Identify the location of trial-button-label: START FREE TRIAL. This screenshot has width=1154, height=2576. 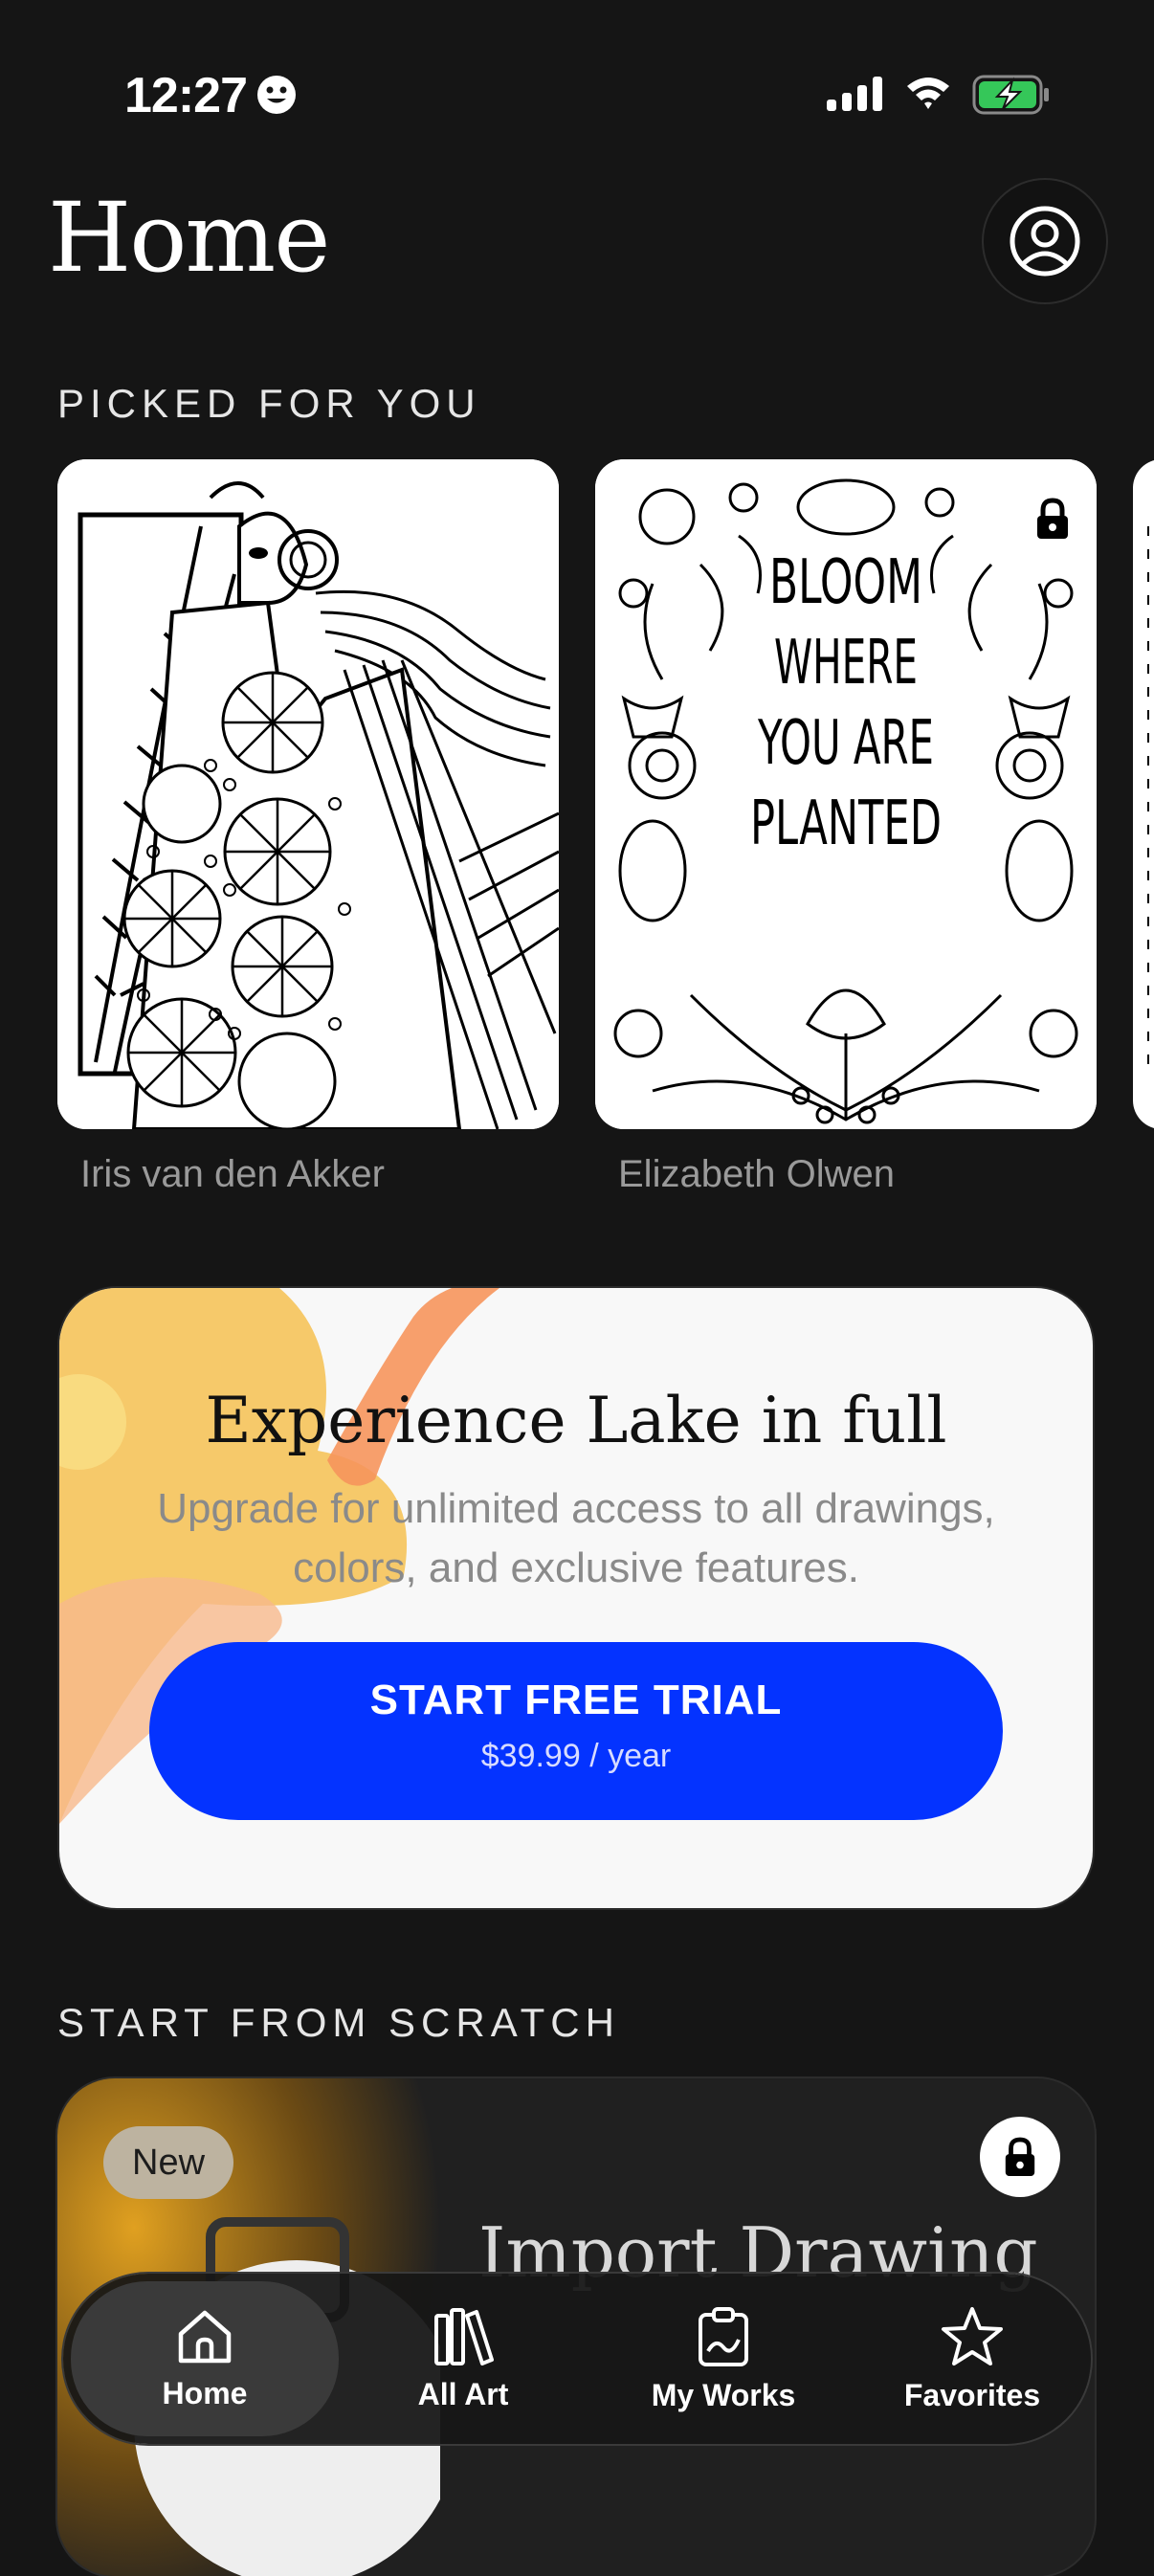
(576, 1700).